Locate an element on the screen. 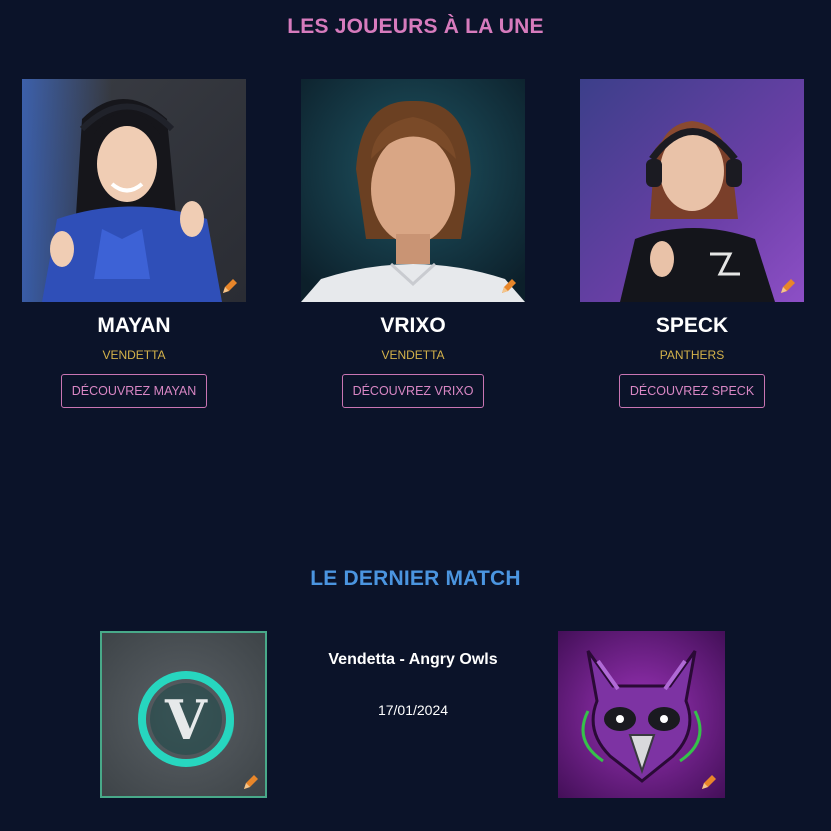 Image resolution: width=831 pixels, height=831 pixels. player-name: VRIXO is located at coordinates (413, 325).